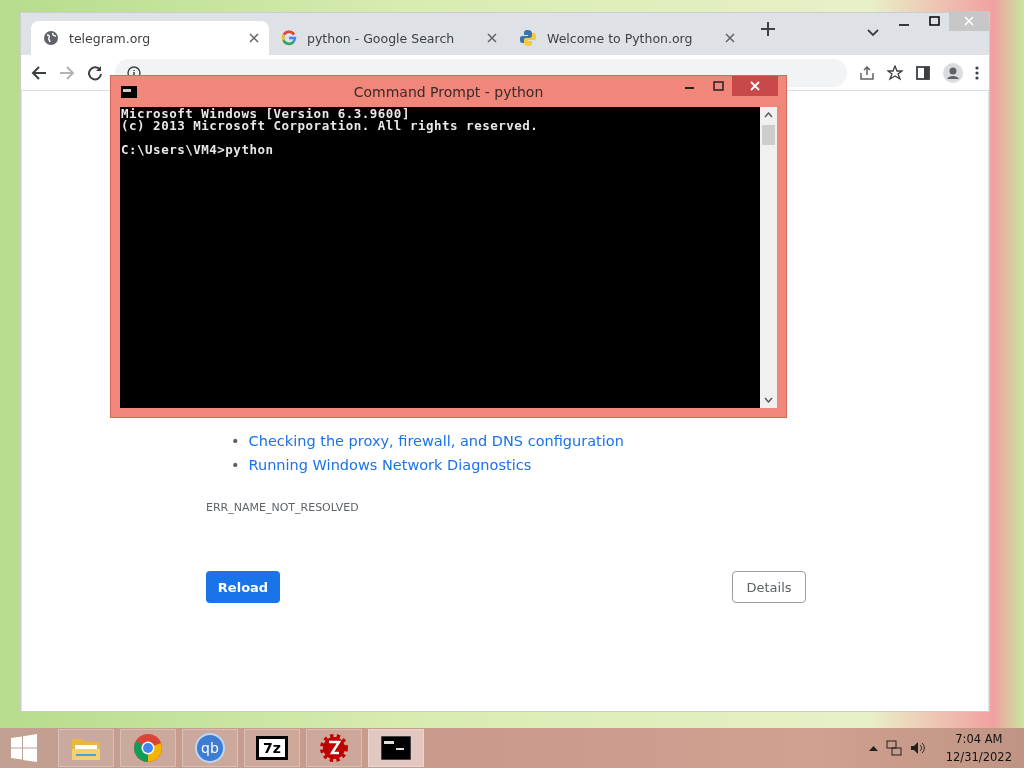 Image resolution: width=1024 pixels, height=768 pixels. Describe the element at coordinates (769, 587) in the screenshot. I see `details-button: Details` at that location.